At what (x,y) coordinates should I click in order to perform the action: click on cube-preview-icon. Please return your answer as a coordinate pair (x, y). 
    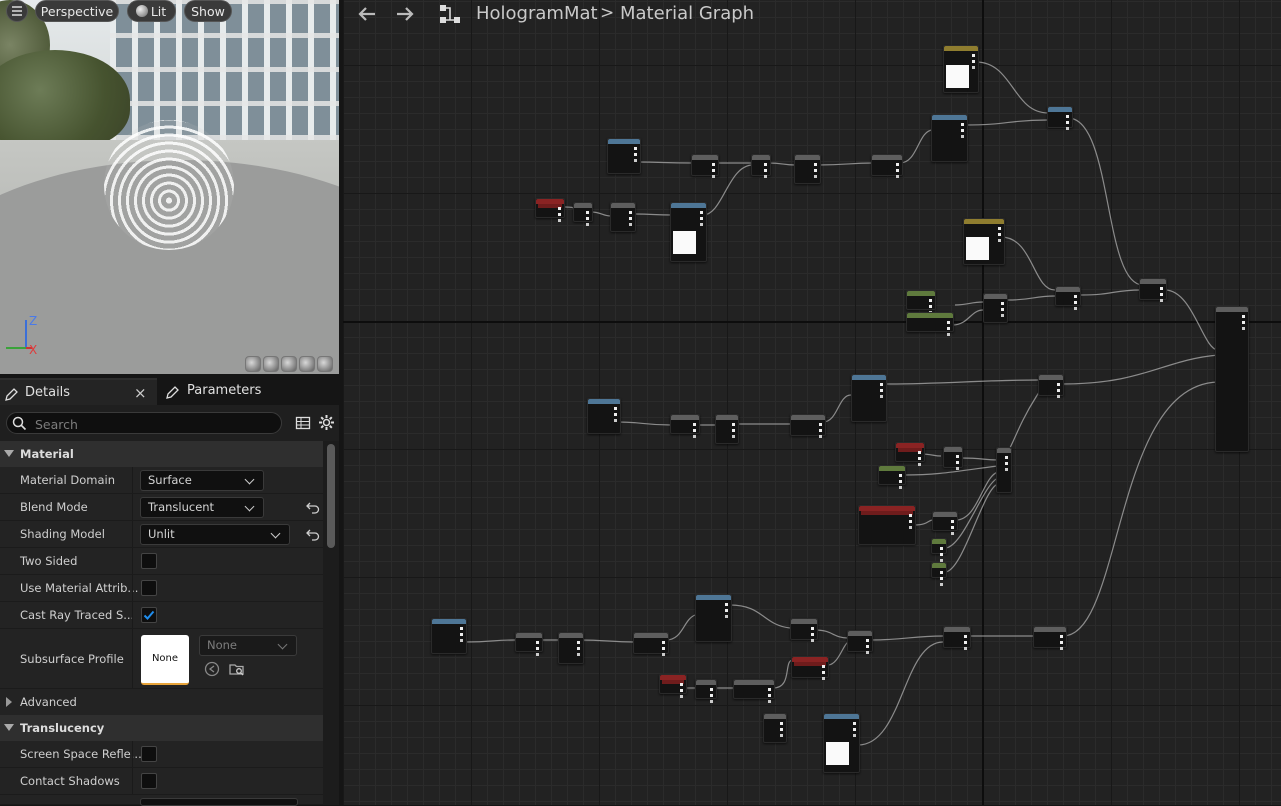
    Looking at the image, I should click on (307, 364).